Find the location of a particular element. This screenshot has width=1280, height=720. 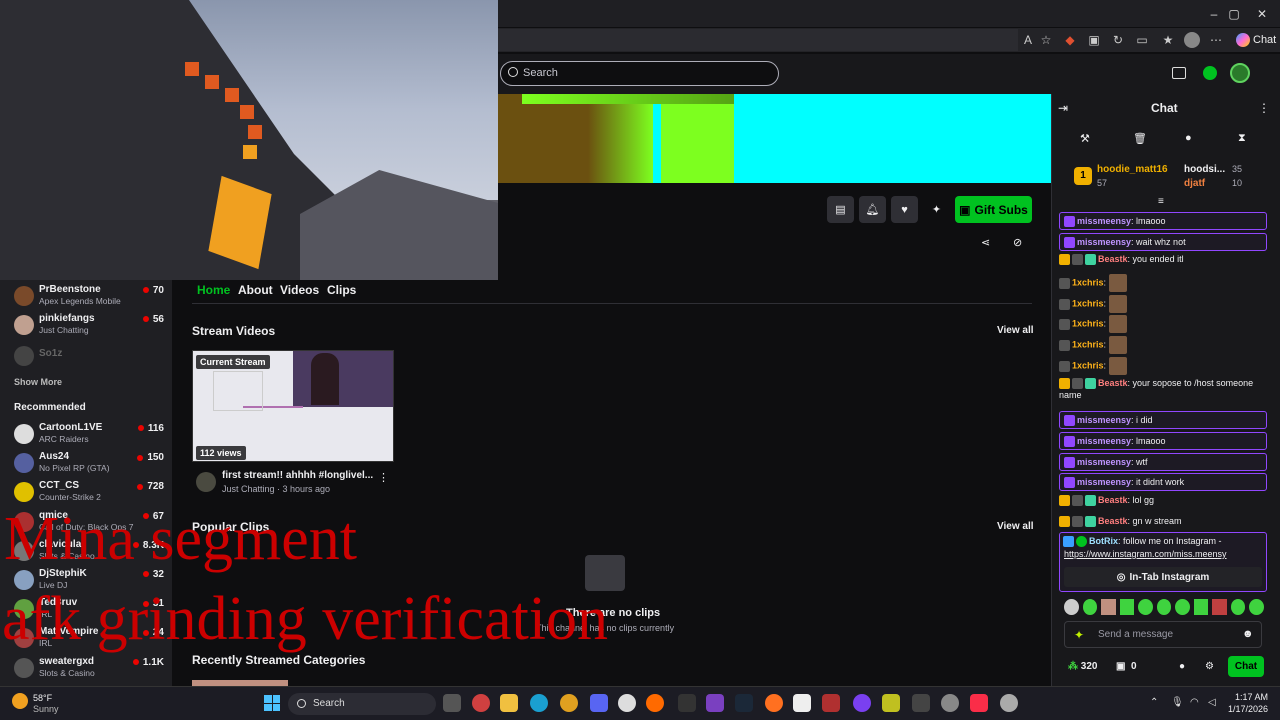

instagram-link: https://www.instagram.com/miss.meensy is located at coordinates (1145, 554).